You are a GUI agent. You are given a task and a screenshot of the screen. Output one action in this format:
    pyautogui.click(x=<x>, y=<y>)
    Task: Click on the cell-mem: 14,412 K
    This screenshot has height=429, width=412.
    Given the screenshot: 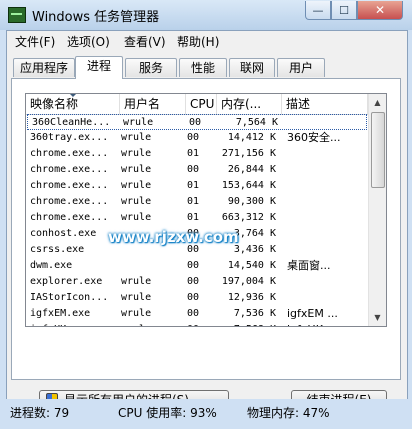 What is the action you would take?
    pyautogui.click(x=251, y=137)
    